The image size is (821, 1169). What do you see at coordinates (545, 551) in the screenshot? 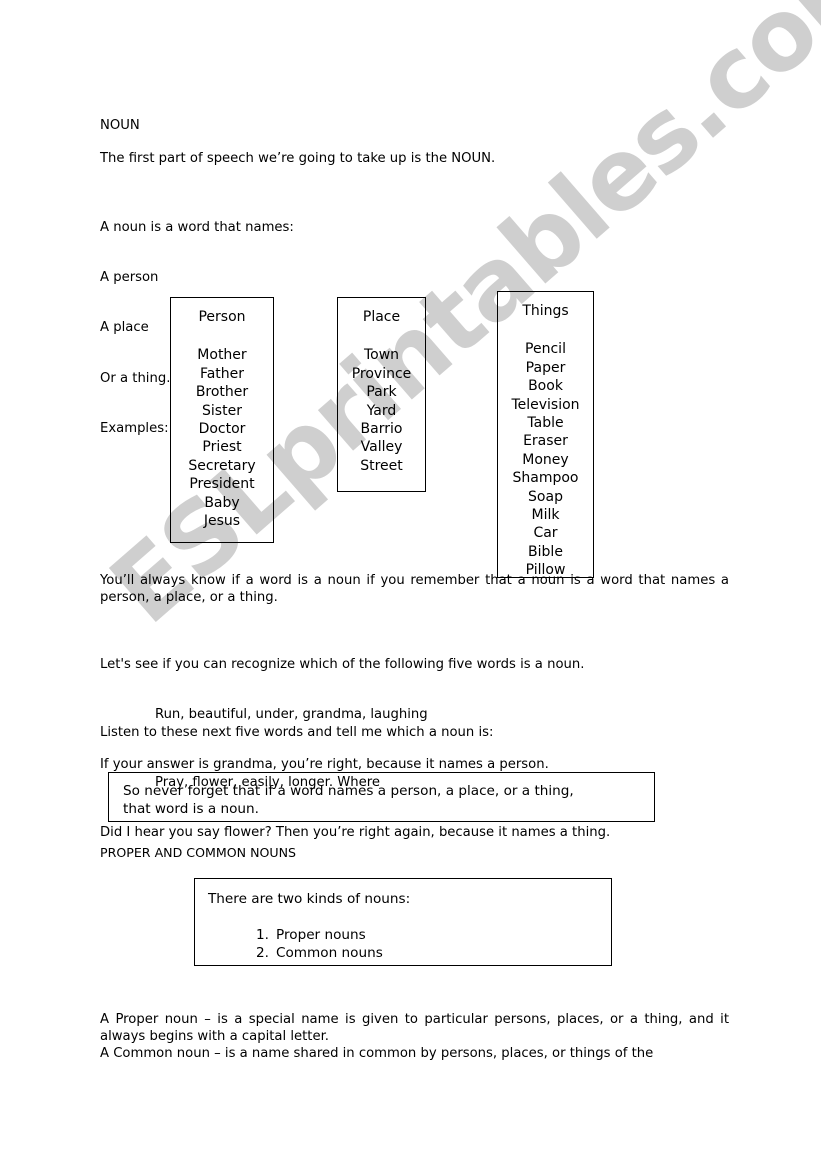
I see `word-item: Bible` at bounding box center [545, 551].